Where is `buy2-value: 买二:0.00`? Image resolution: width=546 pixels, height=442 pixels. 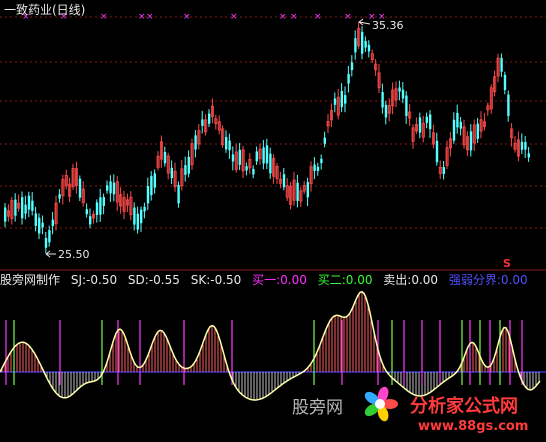
buy2-value: 买二:0.00 is located at coordinates (345, 280).